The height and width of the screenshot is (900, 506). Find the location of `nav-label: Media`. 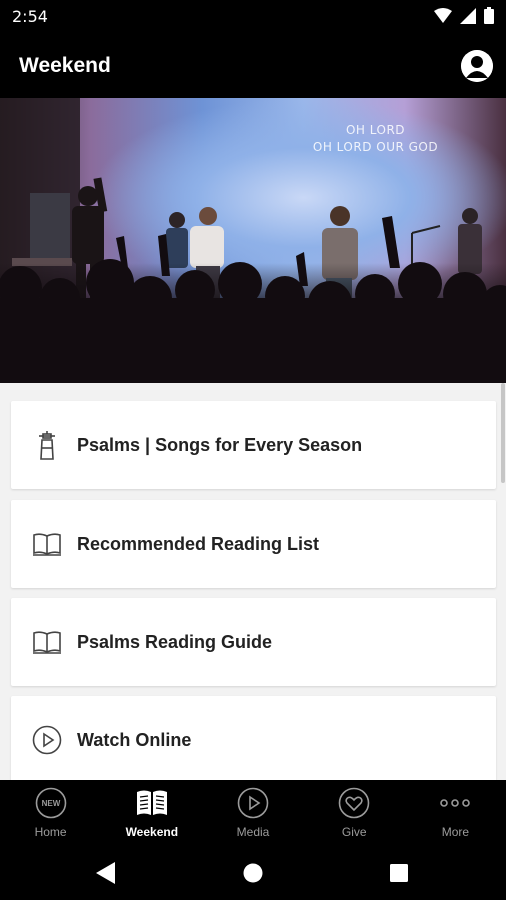

nav-label: Media is located at coordinates (253, 832).